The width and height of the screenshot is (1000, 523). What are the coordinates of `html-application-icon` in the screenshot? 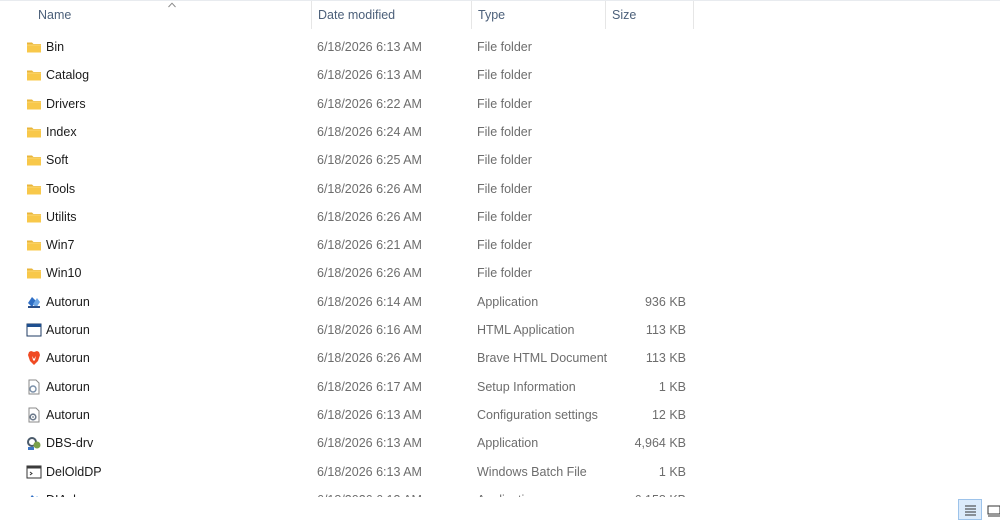 It's located at (34, 330).